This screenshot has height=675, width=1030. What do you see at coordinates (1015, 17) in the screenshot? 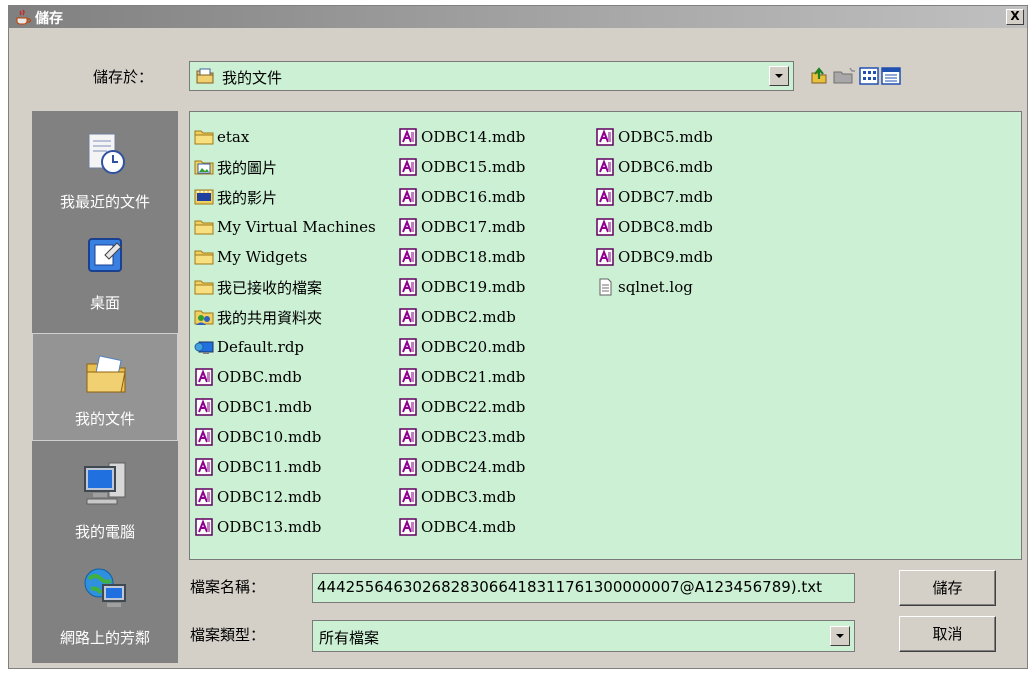
I see `close-button: X` at bounding box center [1015, 17].